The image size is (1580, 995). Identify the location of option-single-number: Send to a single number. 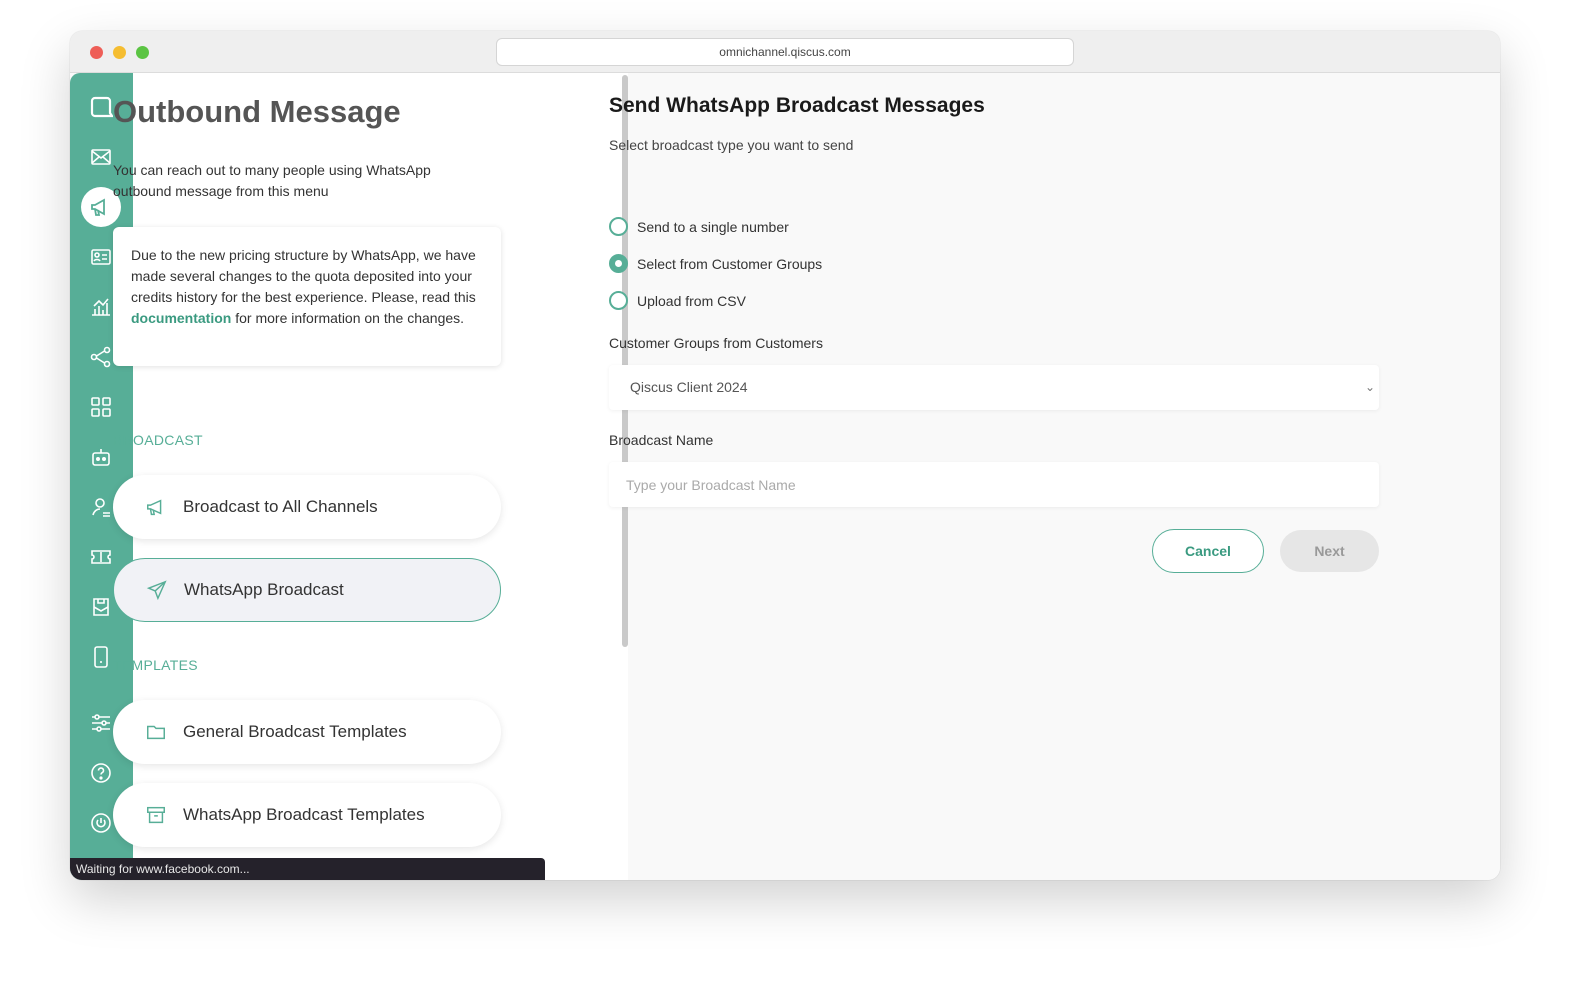
(699, 226).